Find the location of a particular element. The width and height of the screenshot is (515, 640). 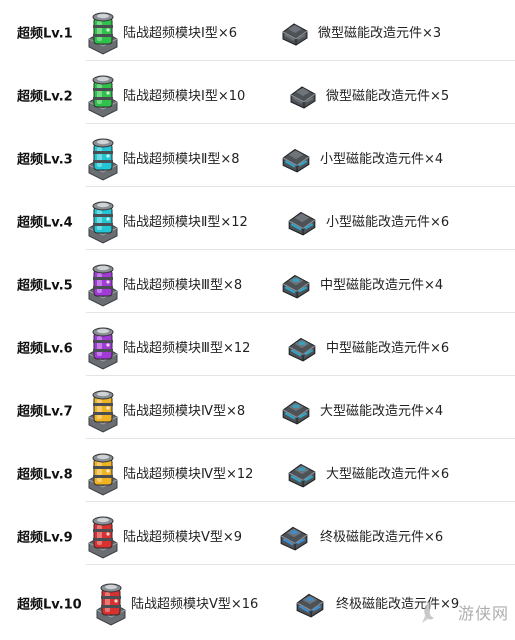

module-cell: 陆战超频模块Ⅴ型×16 is located at coordinates (176, 603).